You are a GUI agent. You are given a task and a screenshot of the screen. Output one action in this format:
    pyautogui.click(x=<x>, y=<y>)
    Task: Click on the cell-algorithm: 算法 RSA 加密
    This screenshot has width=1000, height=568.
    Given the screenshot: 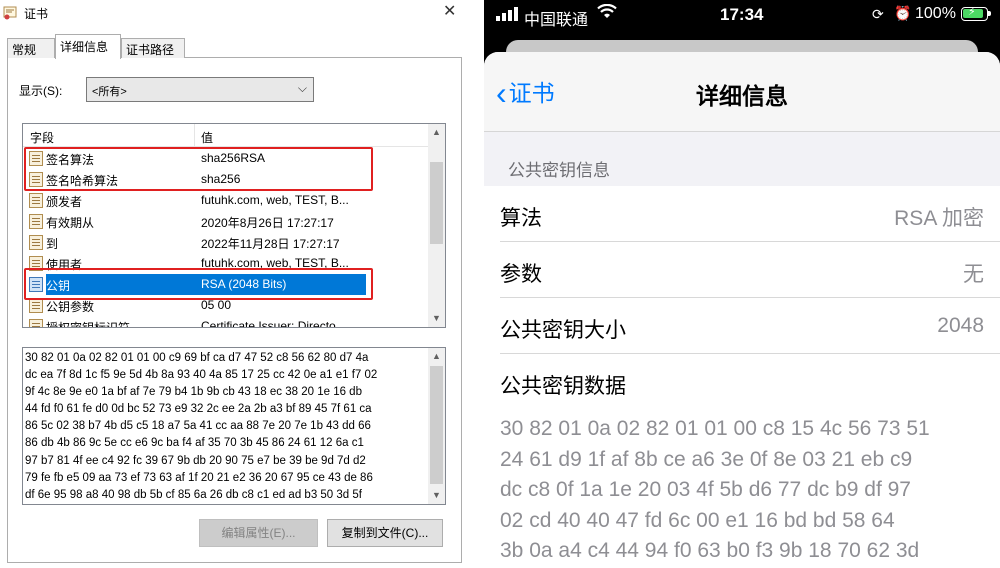 What is the action you would take?
    pyautogui.click(x=750, y=214)
    